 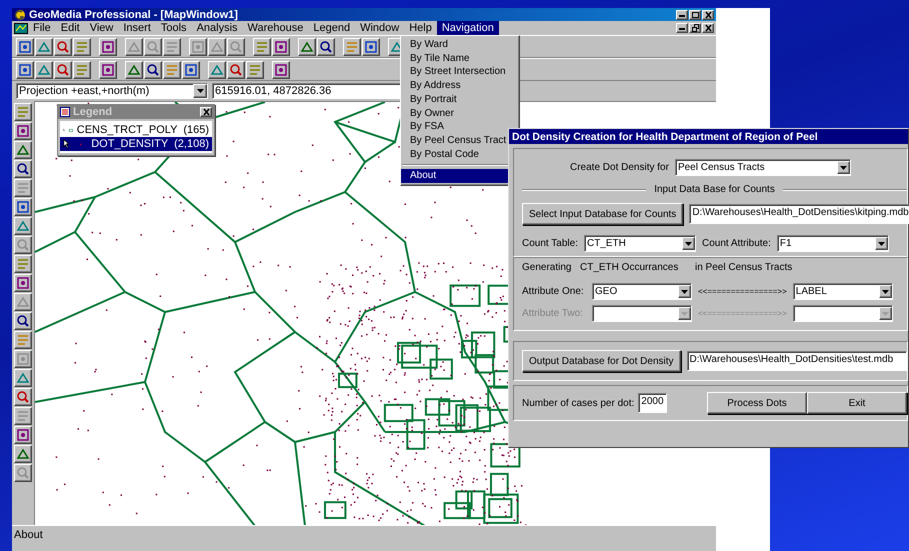 I want to click on legend-entry: DOT_DENSITY (2,108), so click(x=136, y=144).